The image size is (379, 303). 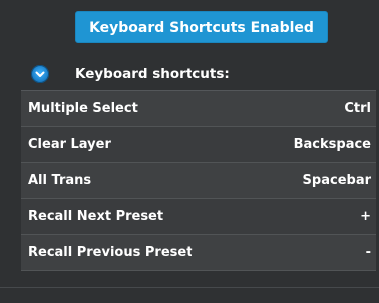 I want to click on shortcut-key: Backspace, so click(x=332, y=144).